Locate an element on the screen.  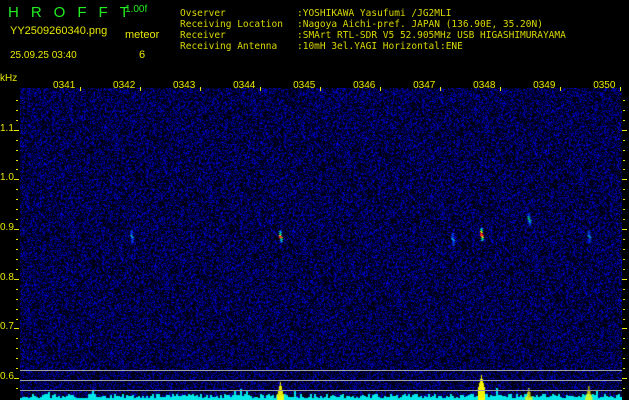
info-value: :10mH 3el.YAGI Horizontal:ENE is located at coordinates (380, 46).